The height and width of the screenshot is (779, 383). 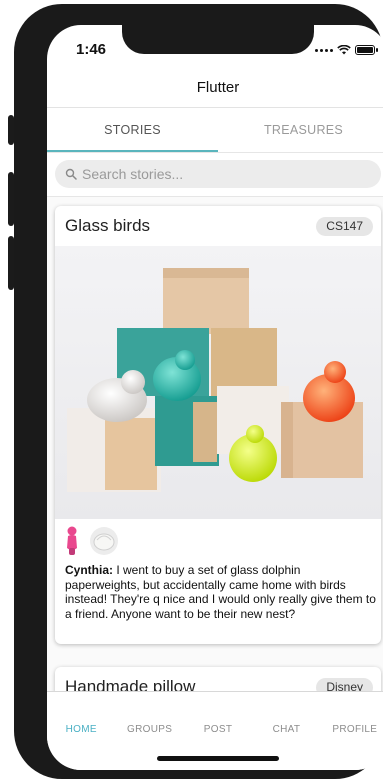 What do you see at coordinates (132, 130) in the screenshot?
I see `tab-stories: STORIES` at bounding box center [132, 130].